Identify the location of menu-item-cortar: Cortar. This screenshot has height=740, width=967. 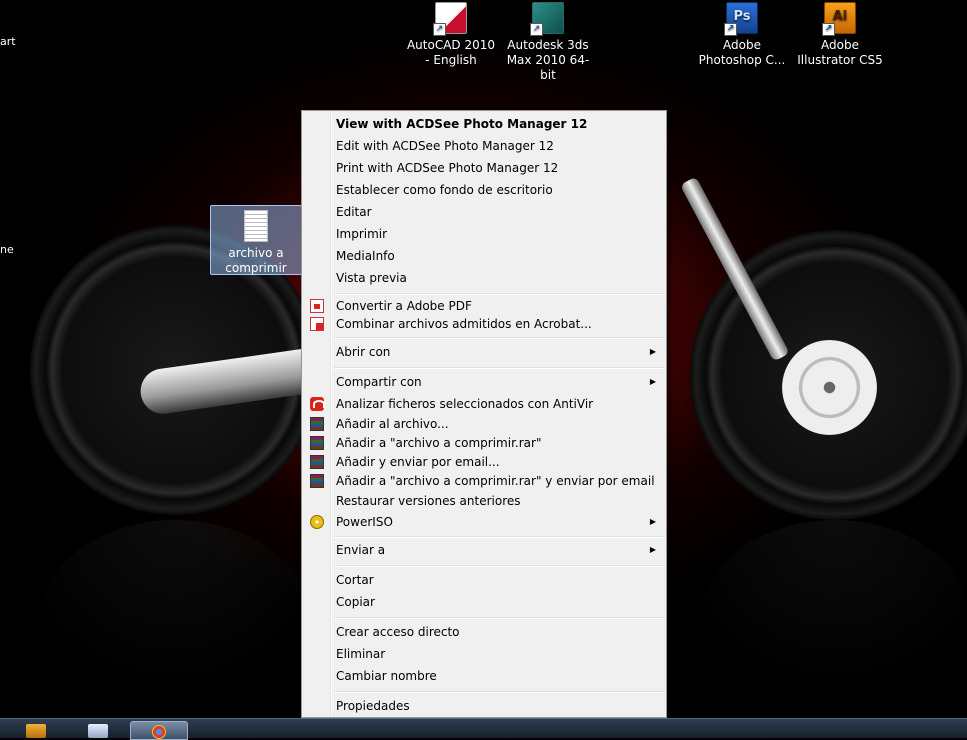
(484, 580).